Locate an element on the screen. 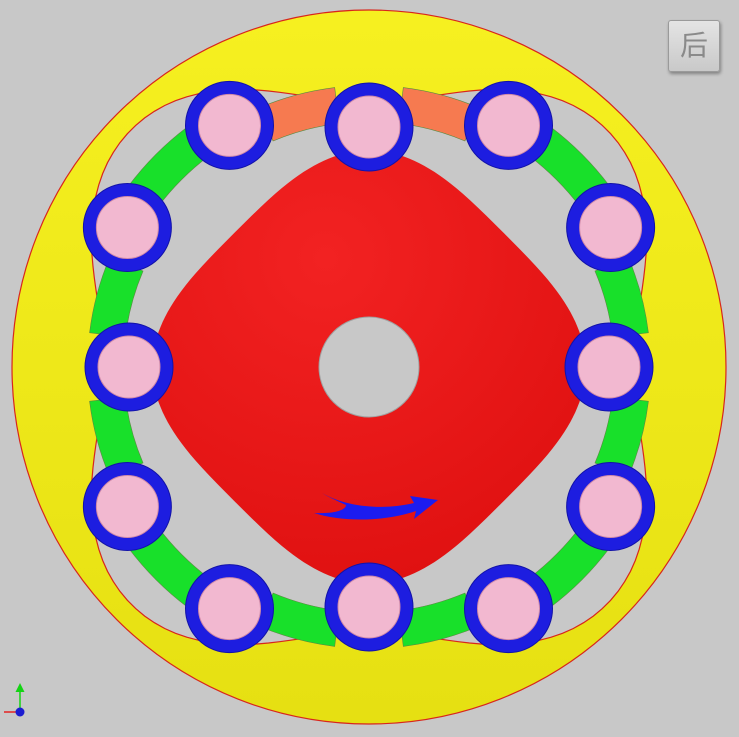  view-cube-back-button: 后 is located at coordinates (694, 46).